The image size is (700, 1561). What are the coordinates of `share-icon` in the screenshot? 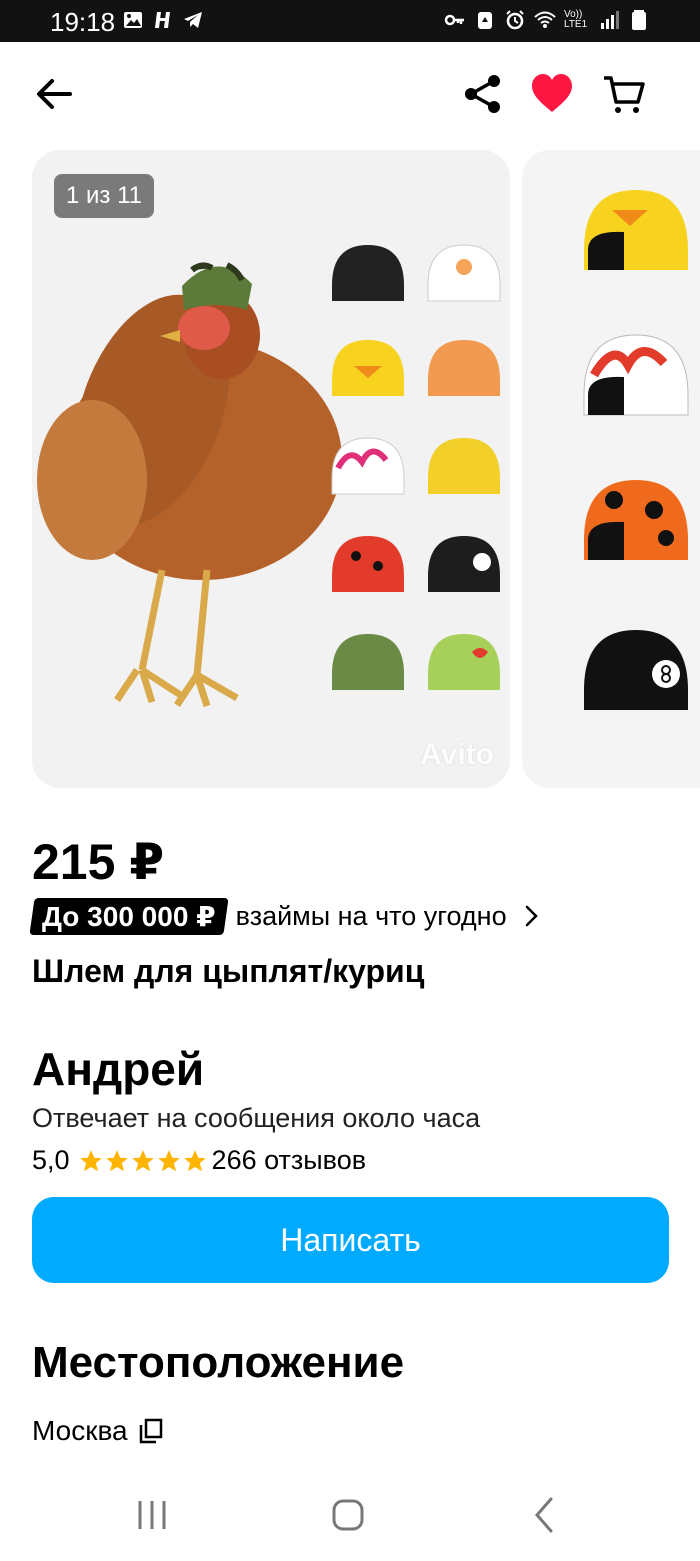 It's located at (483, 94).